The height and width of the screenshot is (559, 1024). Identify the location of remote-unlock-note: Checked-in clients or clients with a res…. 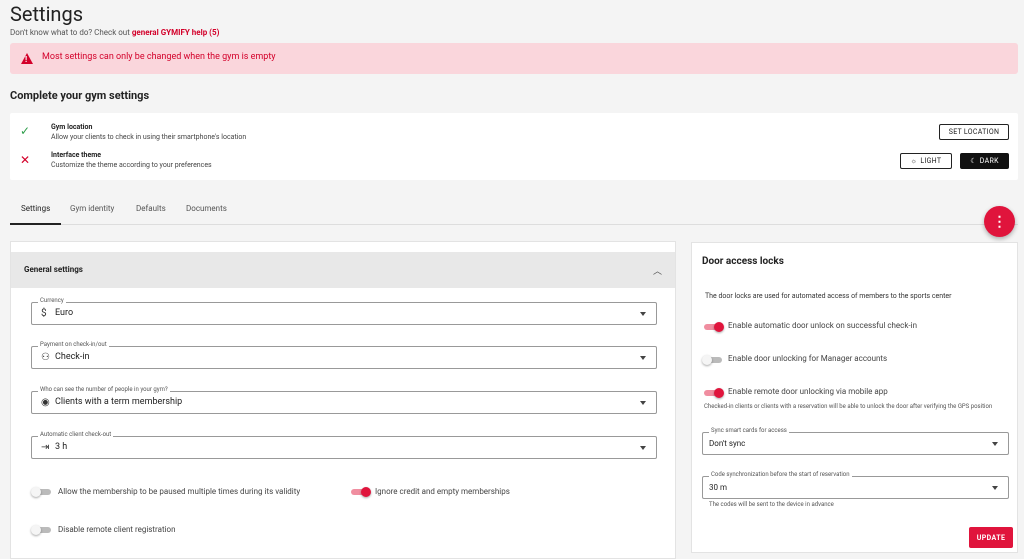
(848, 406).